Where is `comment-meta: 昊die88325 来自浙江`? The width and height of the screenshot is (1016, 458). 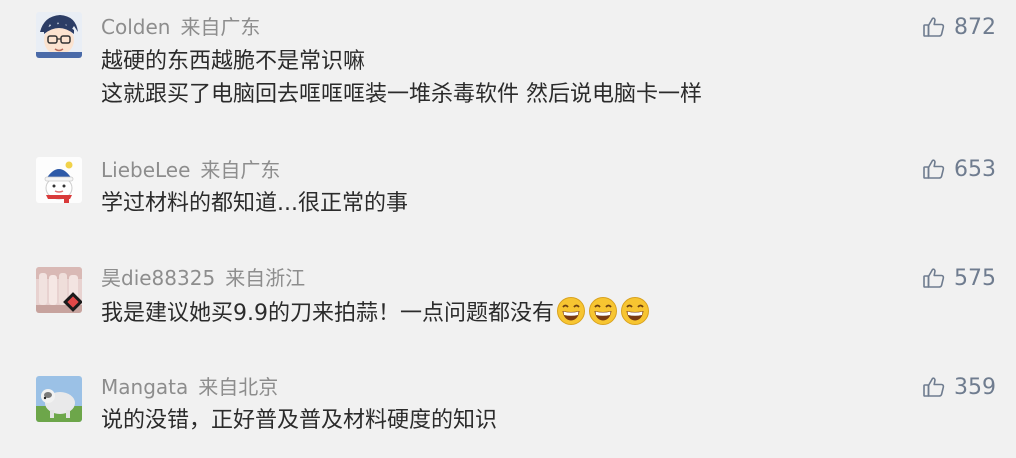
comment-meta: 昊die88325 来自浙江 is located at coordinates (203, 278).